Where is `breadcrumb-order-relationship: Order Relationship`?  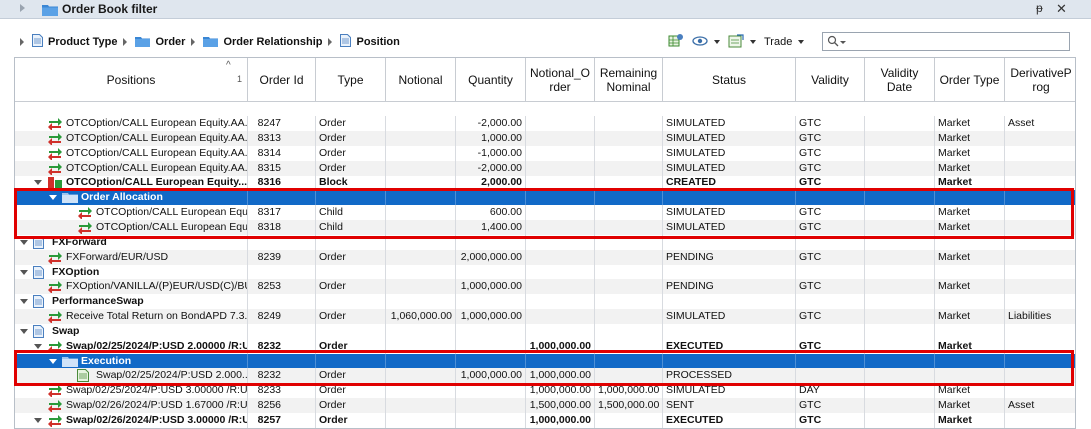 breadcrumb-order-relationship: Order Relationship is located at coordinates (256, 42).